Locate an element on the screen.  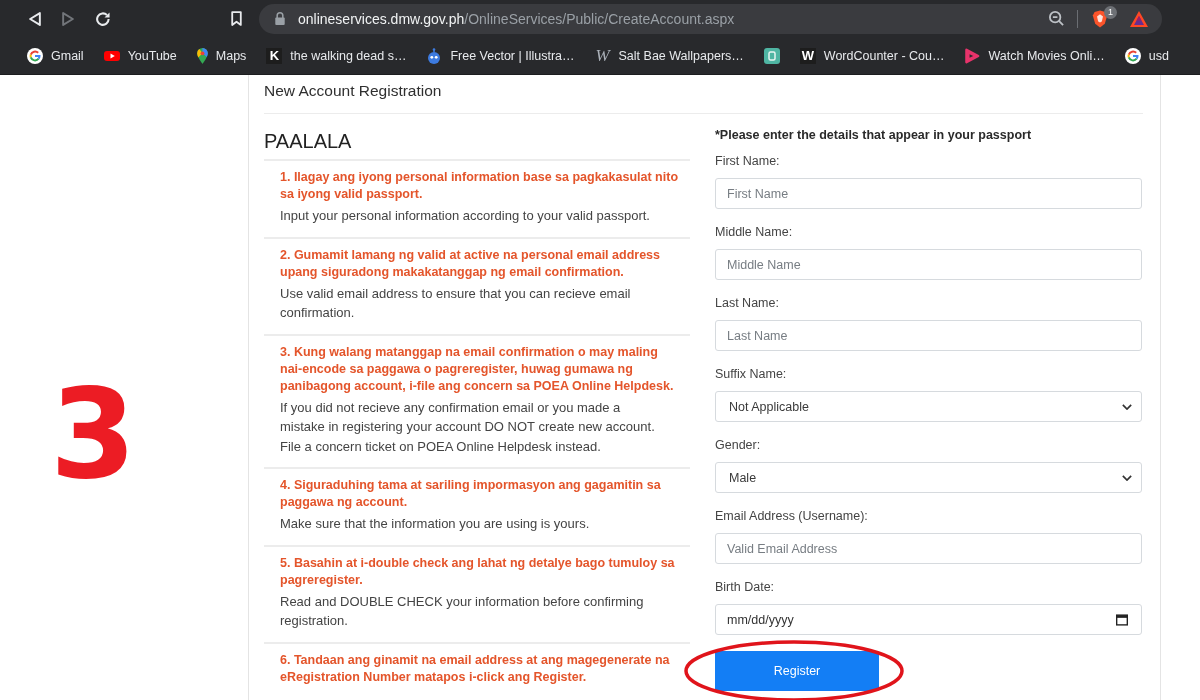
triangle-icon is located at coordinates (1139, 18).